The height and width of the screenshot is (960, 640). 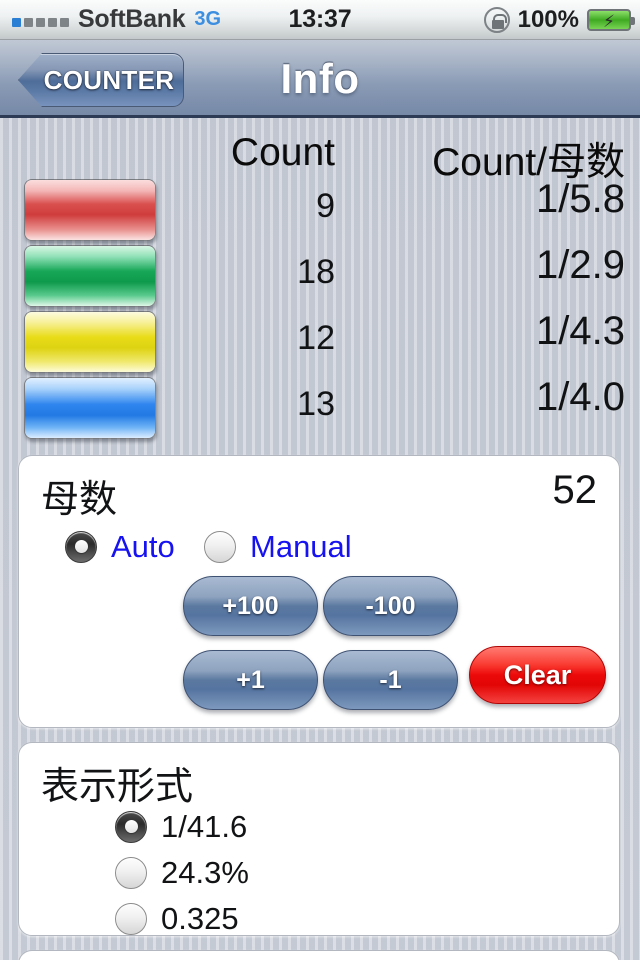 I want to click on battery-charging-icon: ⚡, so click(x=611, y=20).